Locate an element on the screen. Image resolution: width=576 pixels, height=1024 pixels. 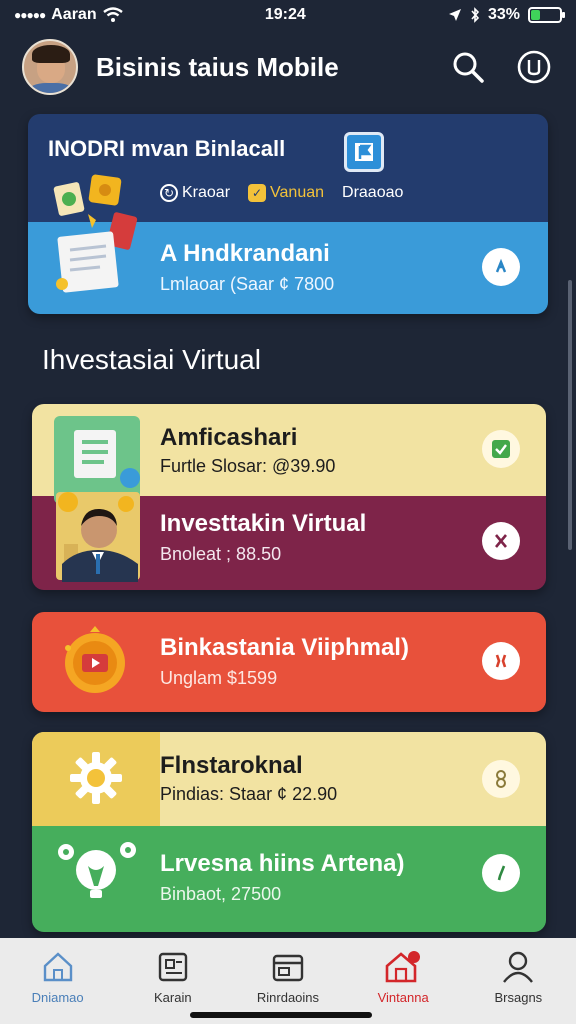
wallet-icon is located at coordinates (172, 967).